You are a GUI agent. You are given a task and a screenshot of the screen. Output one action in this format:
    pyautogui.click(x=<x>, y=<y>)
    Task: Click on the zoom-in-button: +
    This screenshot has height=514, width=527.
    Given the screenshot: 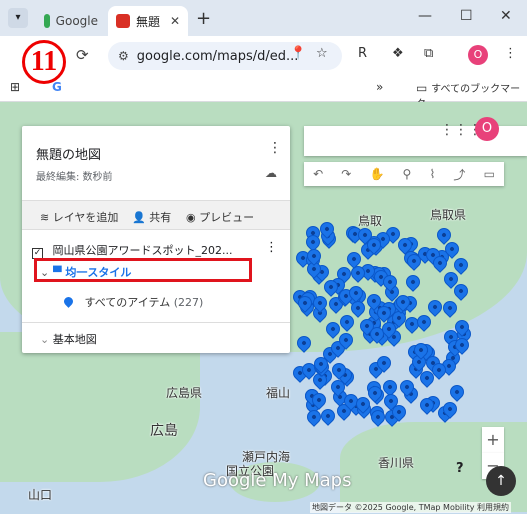 What is the action you would take?
    pyautogui.click(x=493, y=440)
    